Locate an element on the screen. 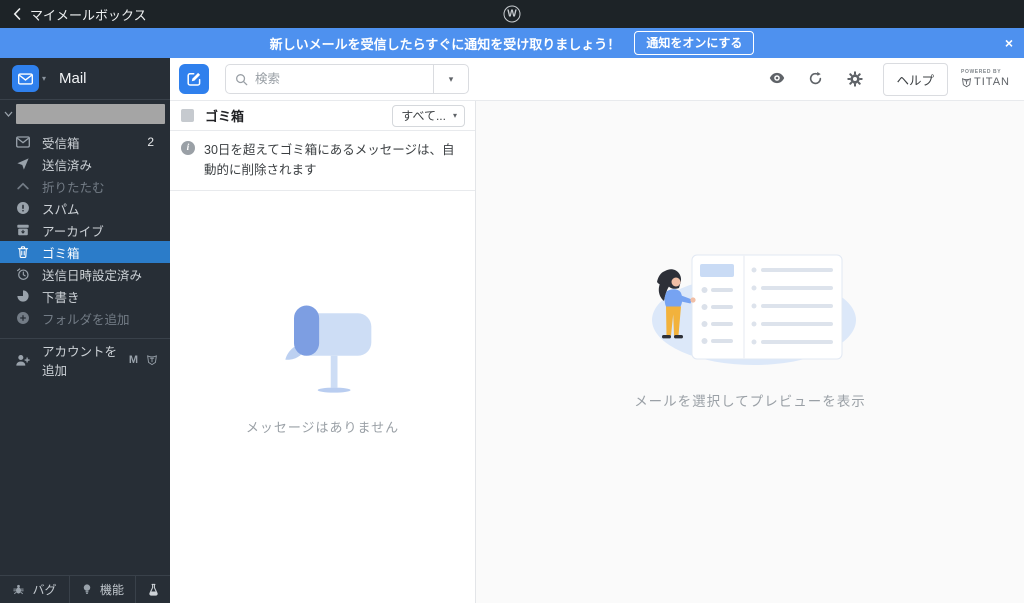  envelope-icon is located at coordinates (25, 78).